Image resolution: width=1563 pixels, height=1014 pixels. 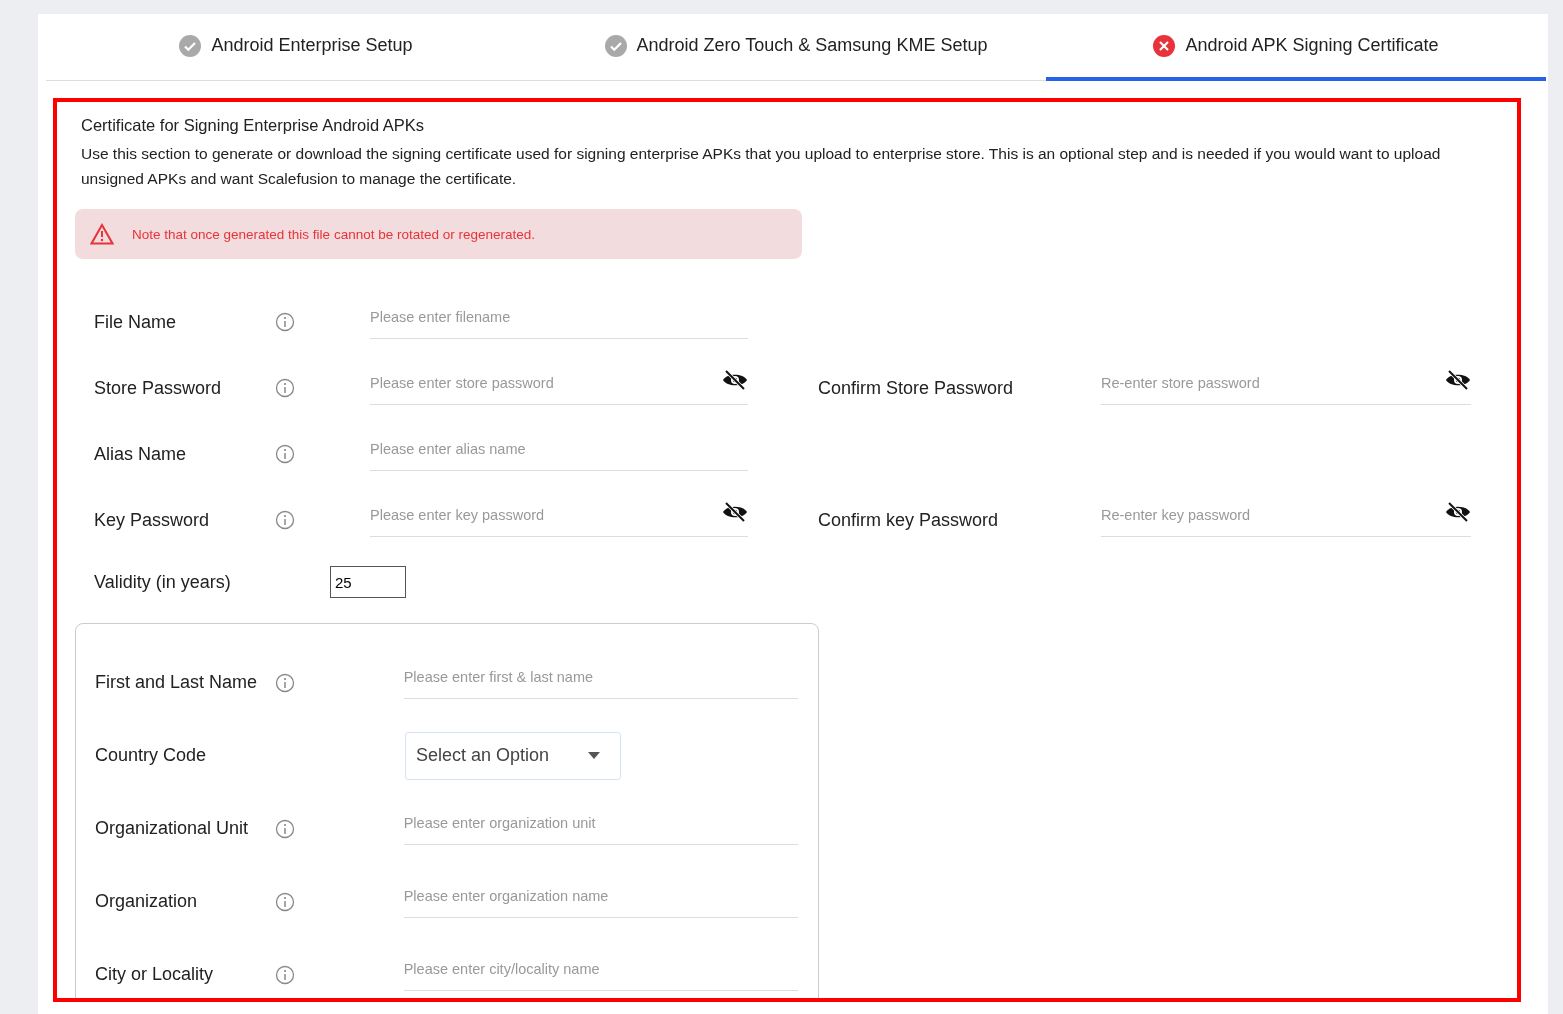 I want to click on field-label: File Name, so click(x=136, y=322).